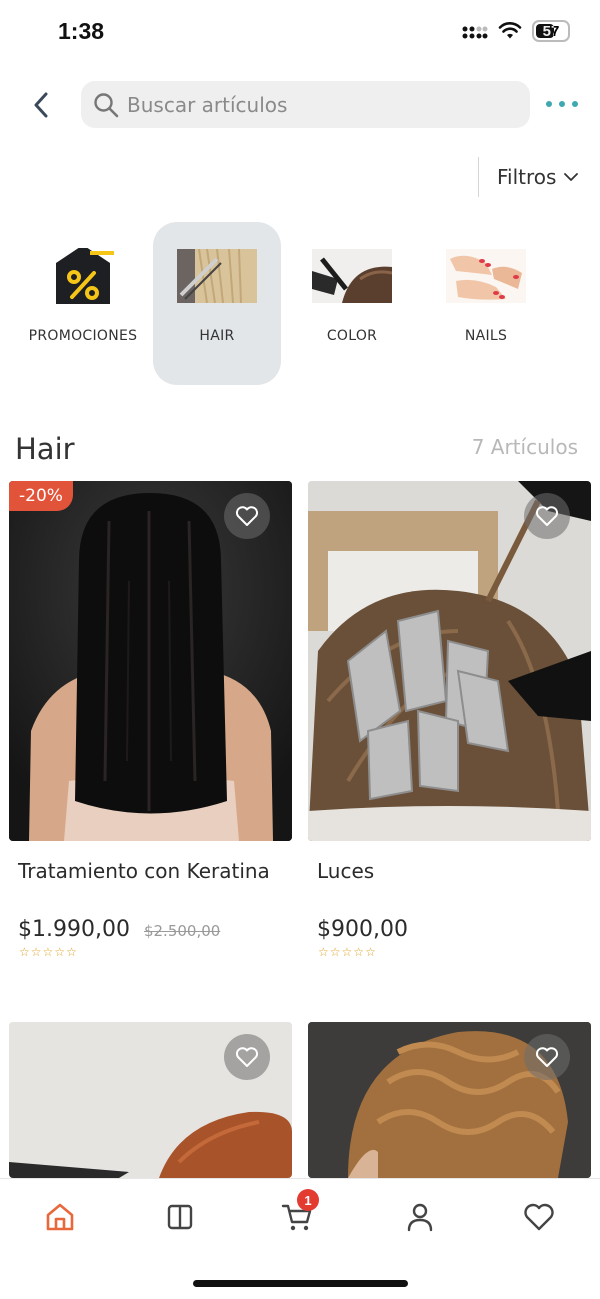 This screenshot has width=600, height=1299. What do you see at coordinates (298, 1213) in the screenshot?
I see `nav-cart: 1` at bounding box center [298, 1213].